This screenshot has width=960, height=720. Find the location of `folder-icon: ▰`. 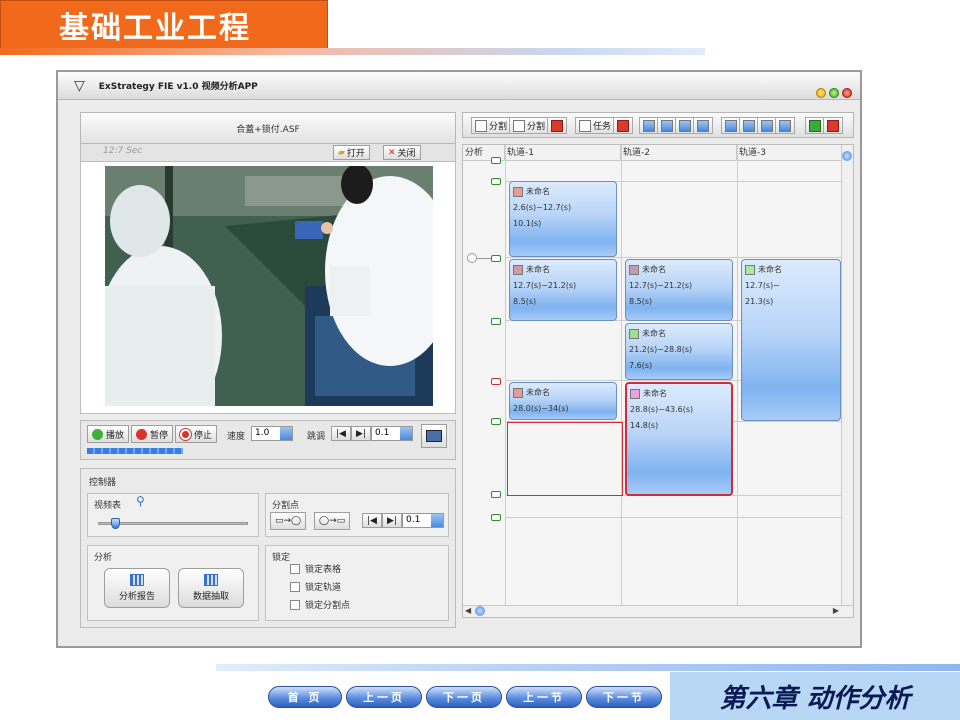

folder-icon: ▰ is located at coordinates (341, 152).